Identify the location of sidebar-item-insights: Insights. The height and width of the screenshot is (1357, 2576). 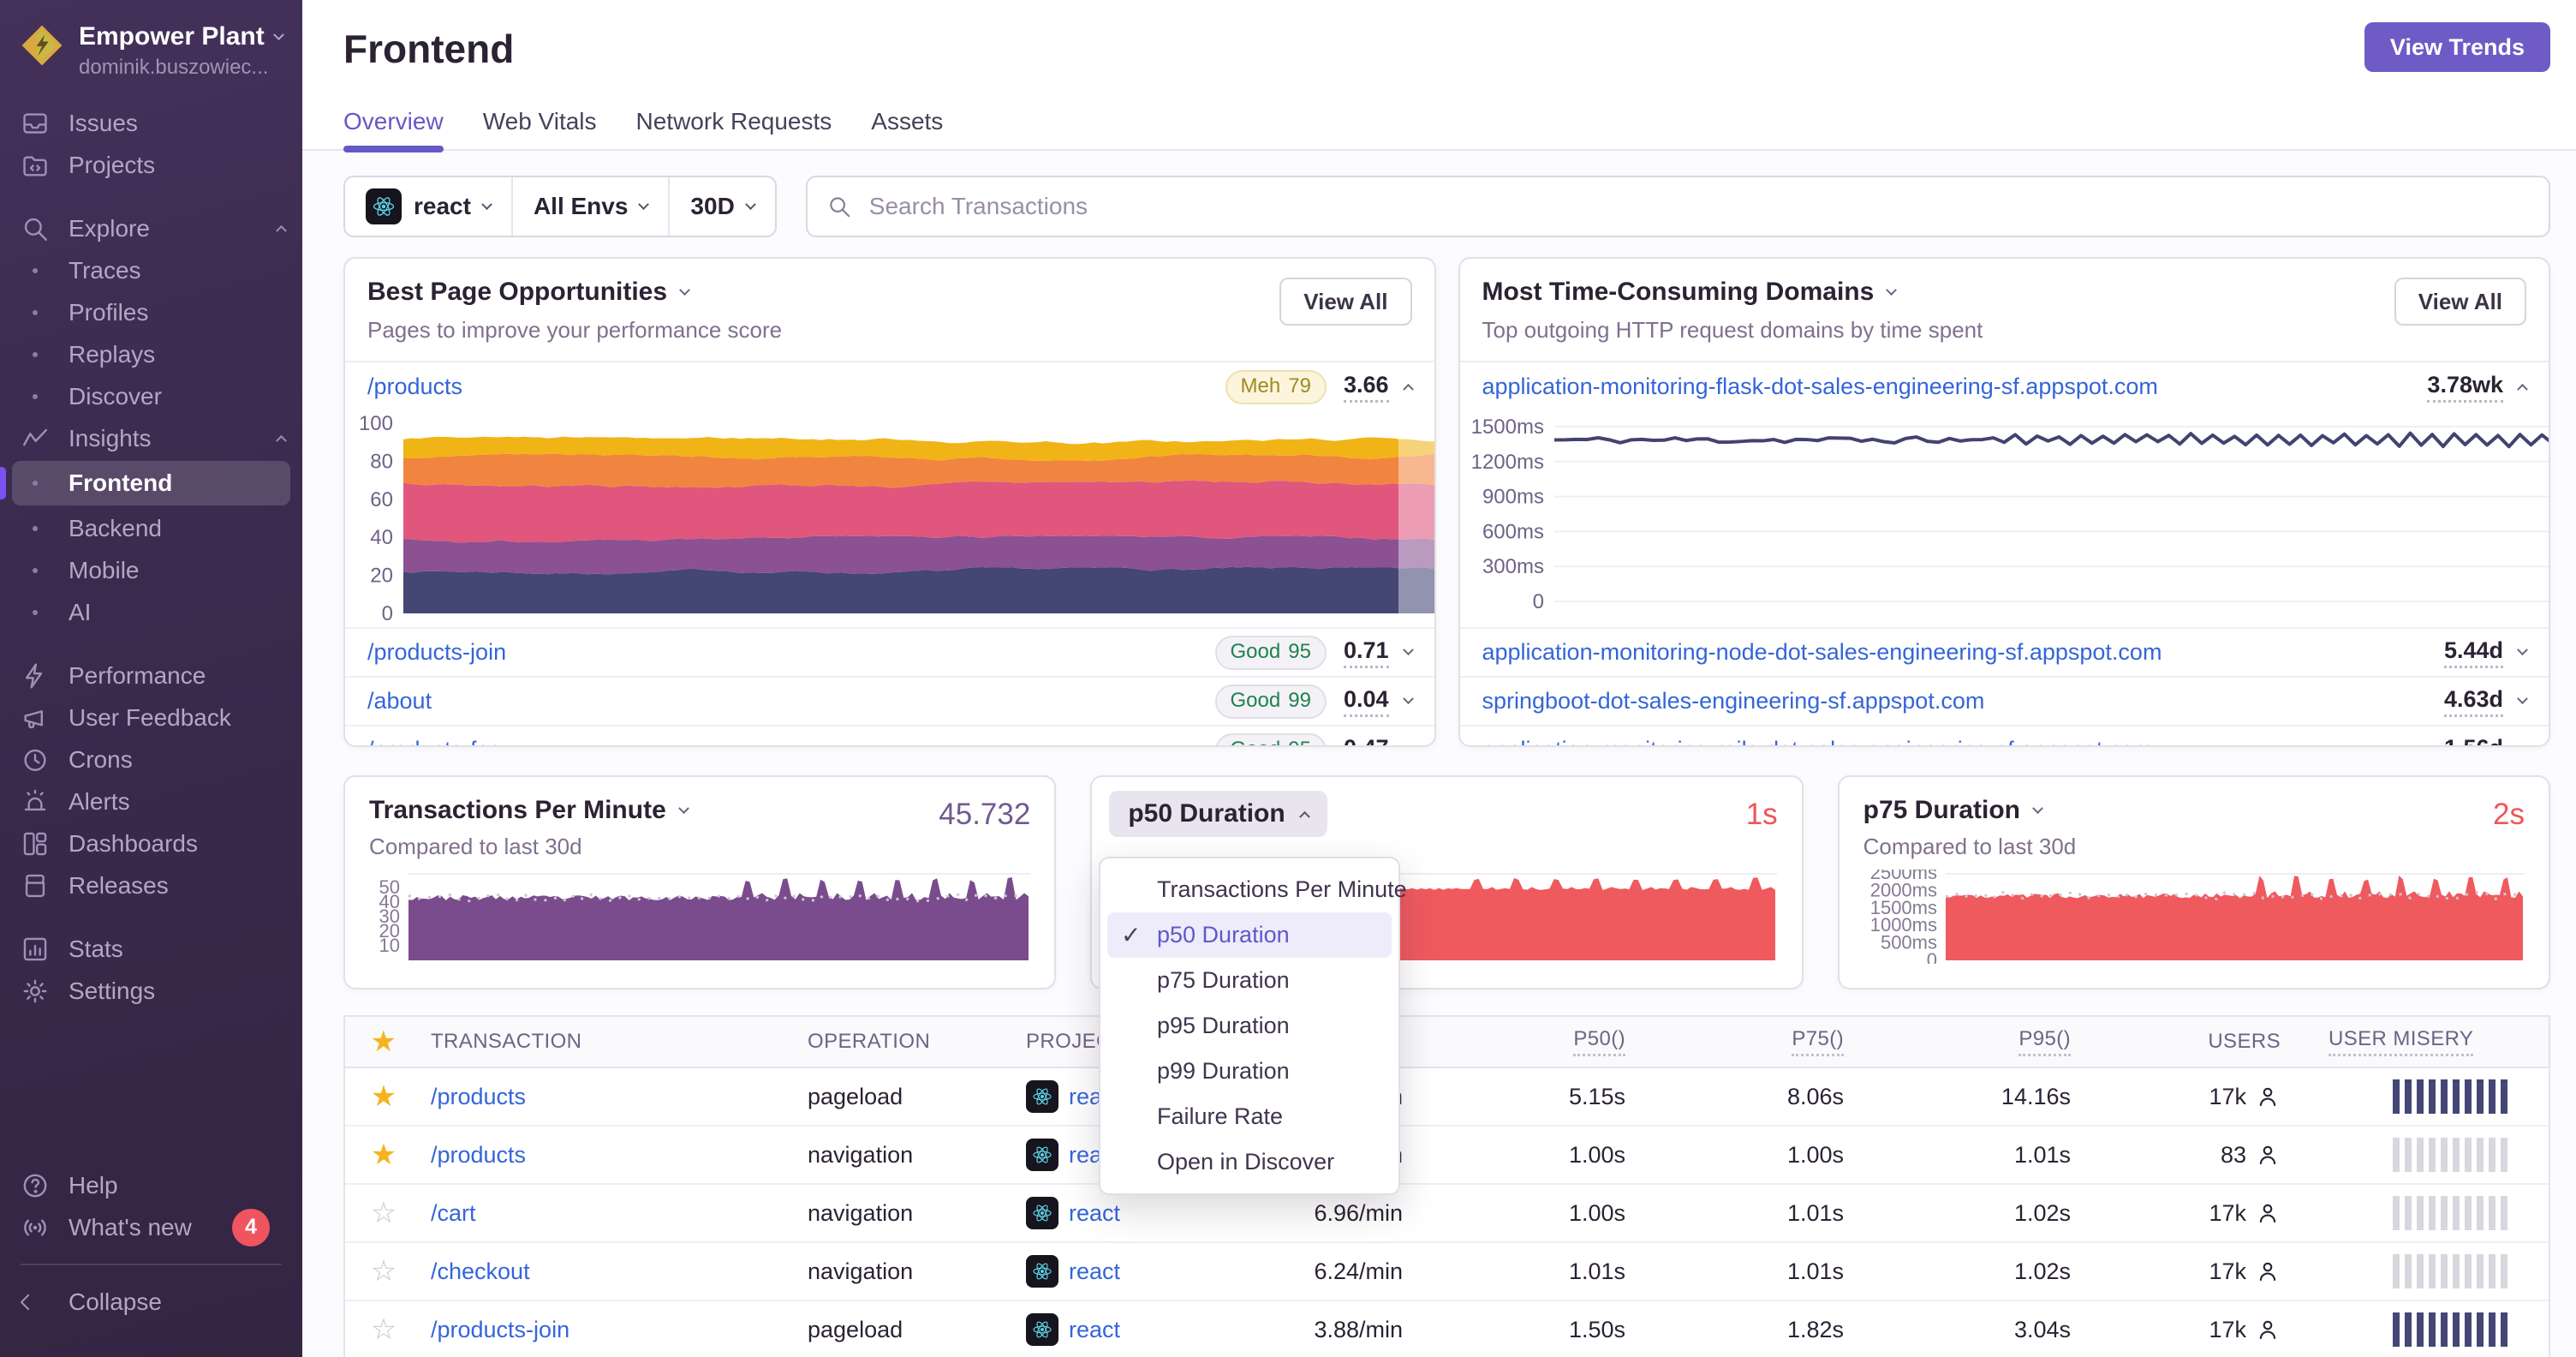
(151, 438).